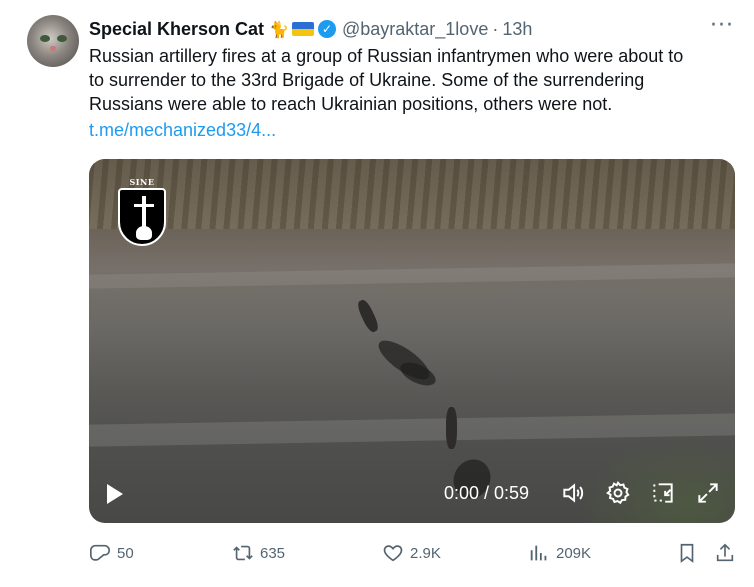 The height and width of the screenshot is (587, 754). Describe the element at coordinates (144, 205) in the screenshot. I see `sword-guard` at that location.